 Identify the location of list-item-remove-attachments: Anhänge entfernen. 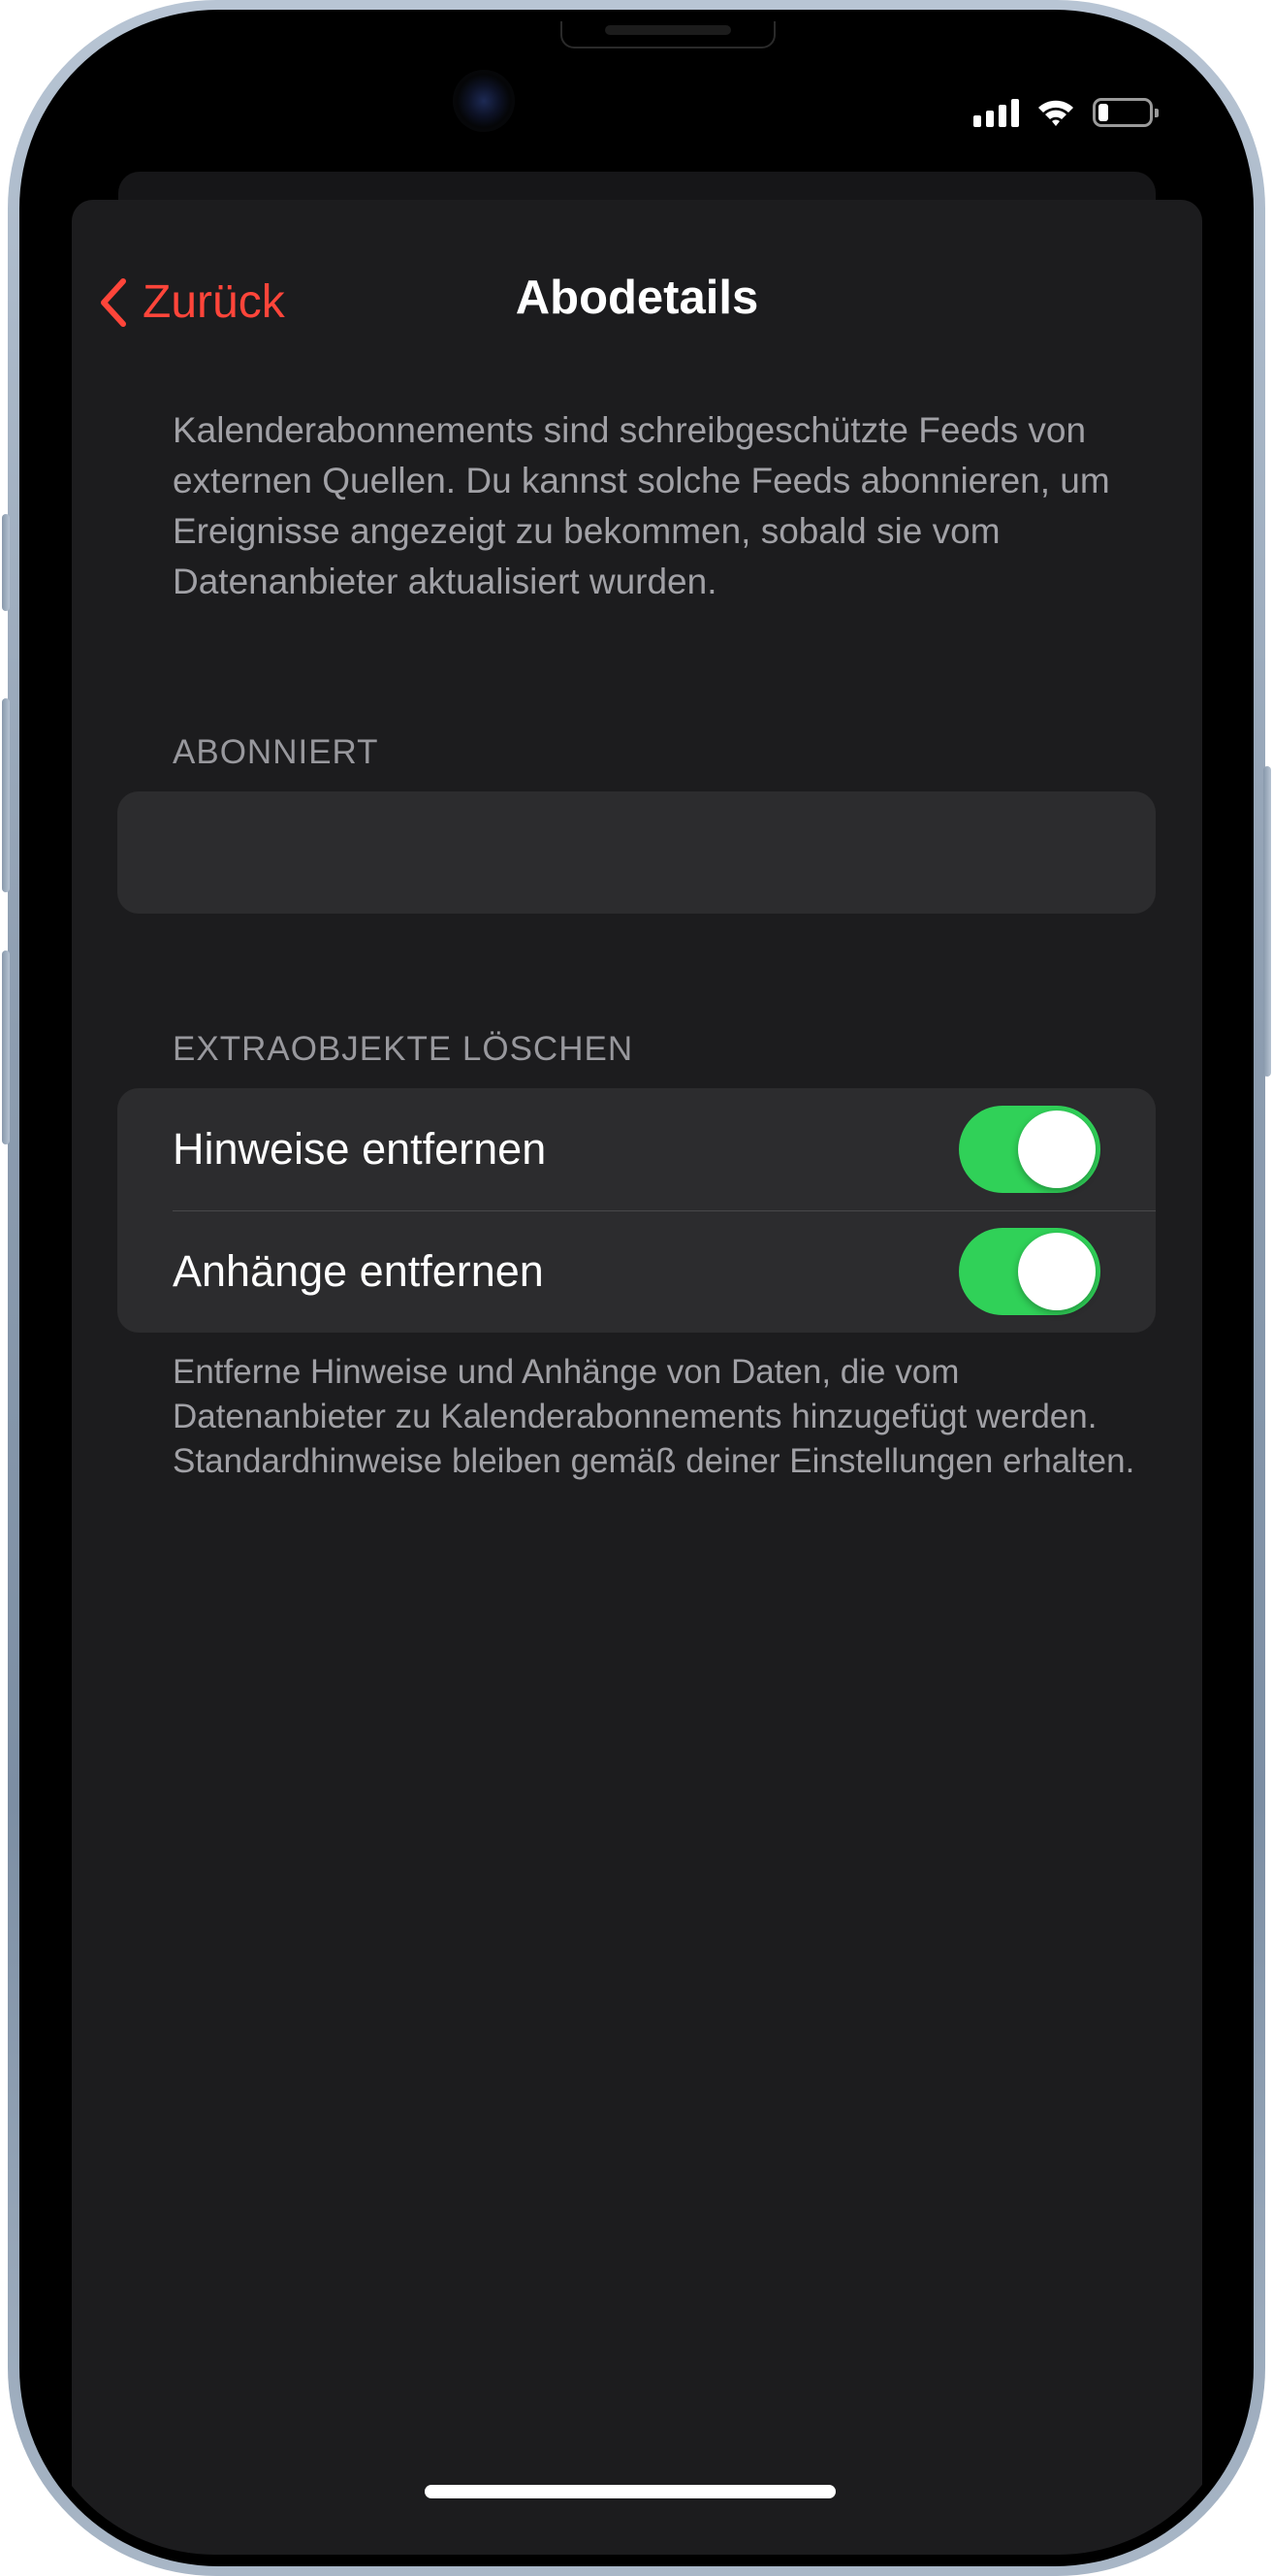
(636, 1271).